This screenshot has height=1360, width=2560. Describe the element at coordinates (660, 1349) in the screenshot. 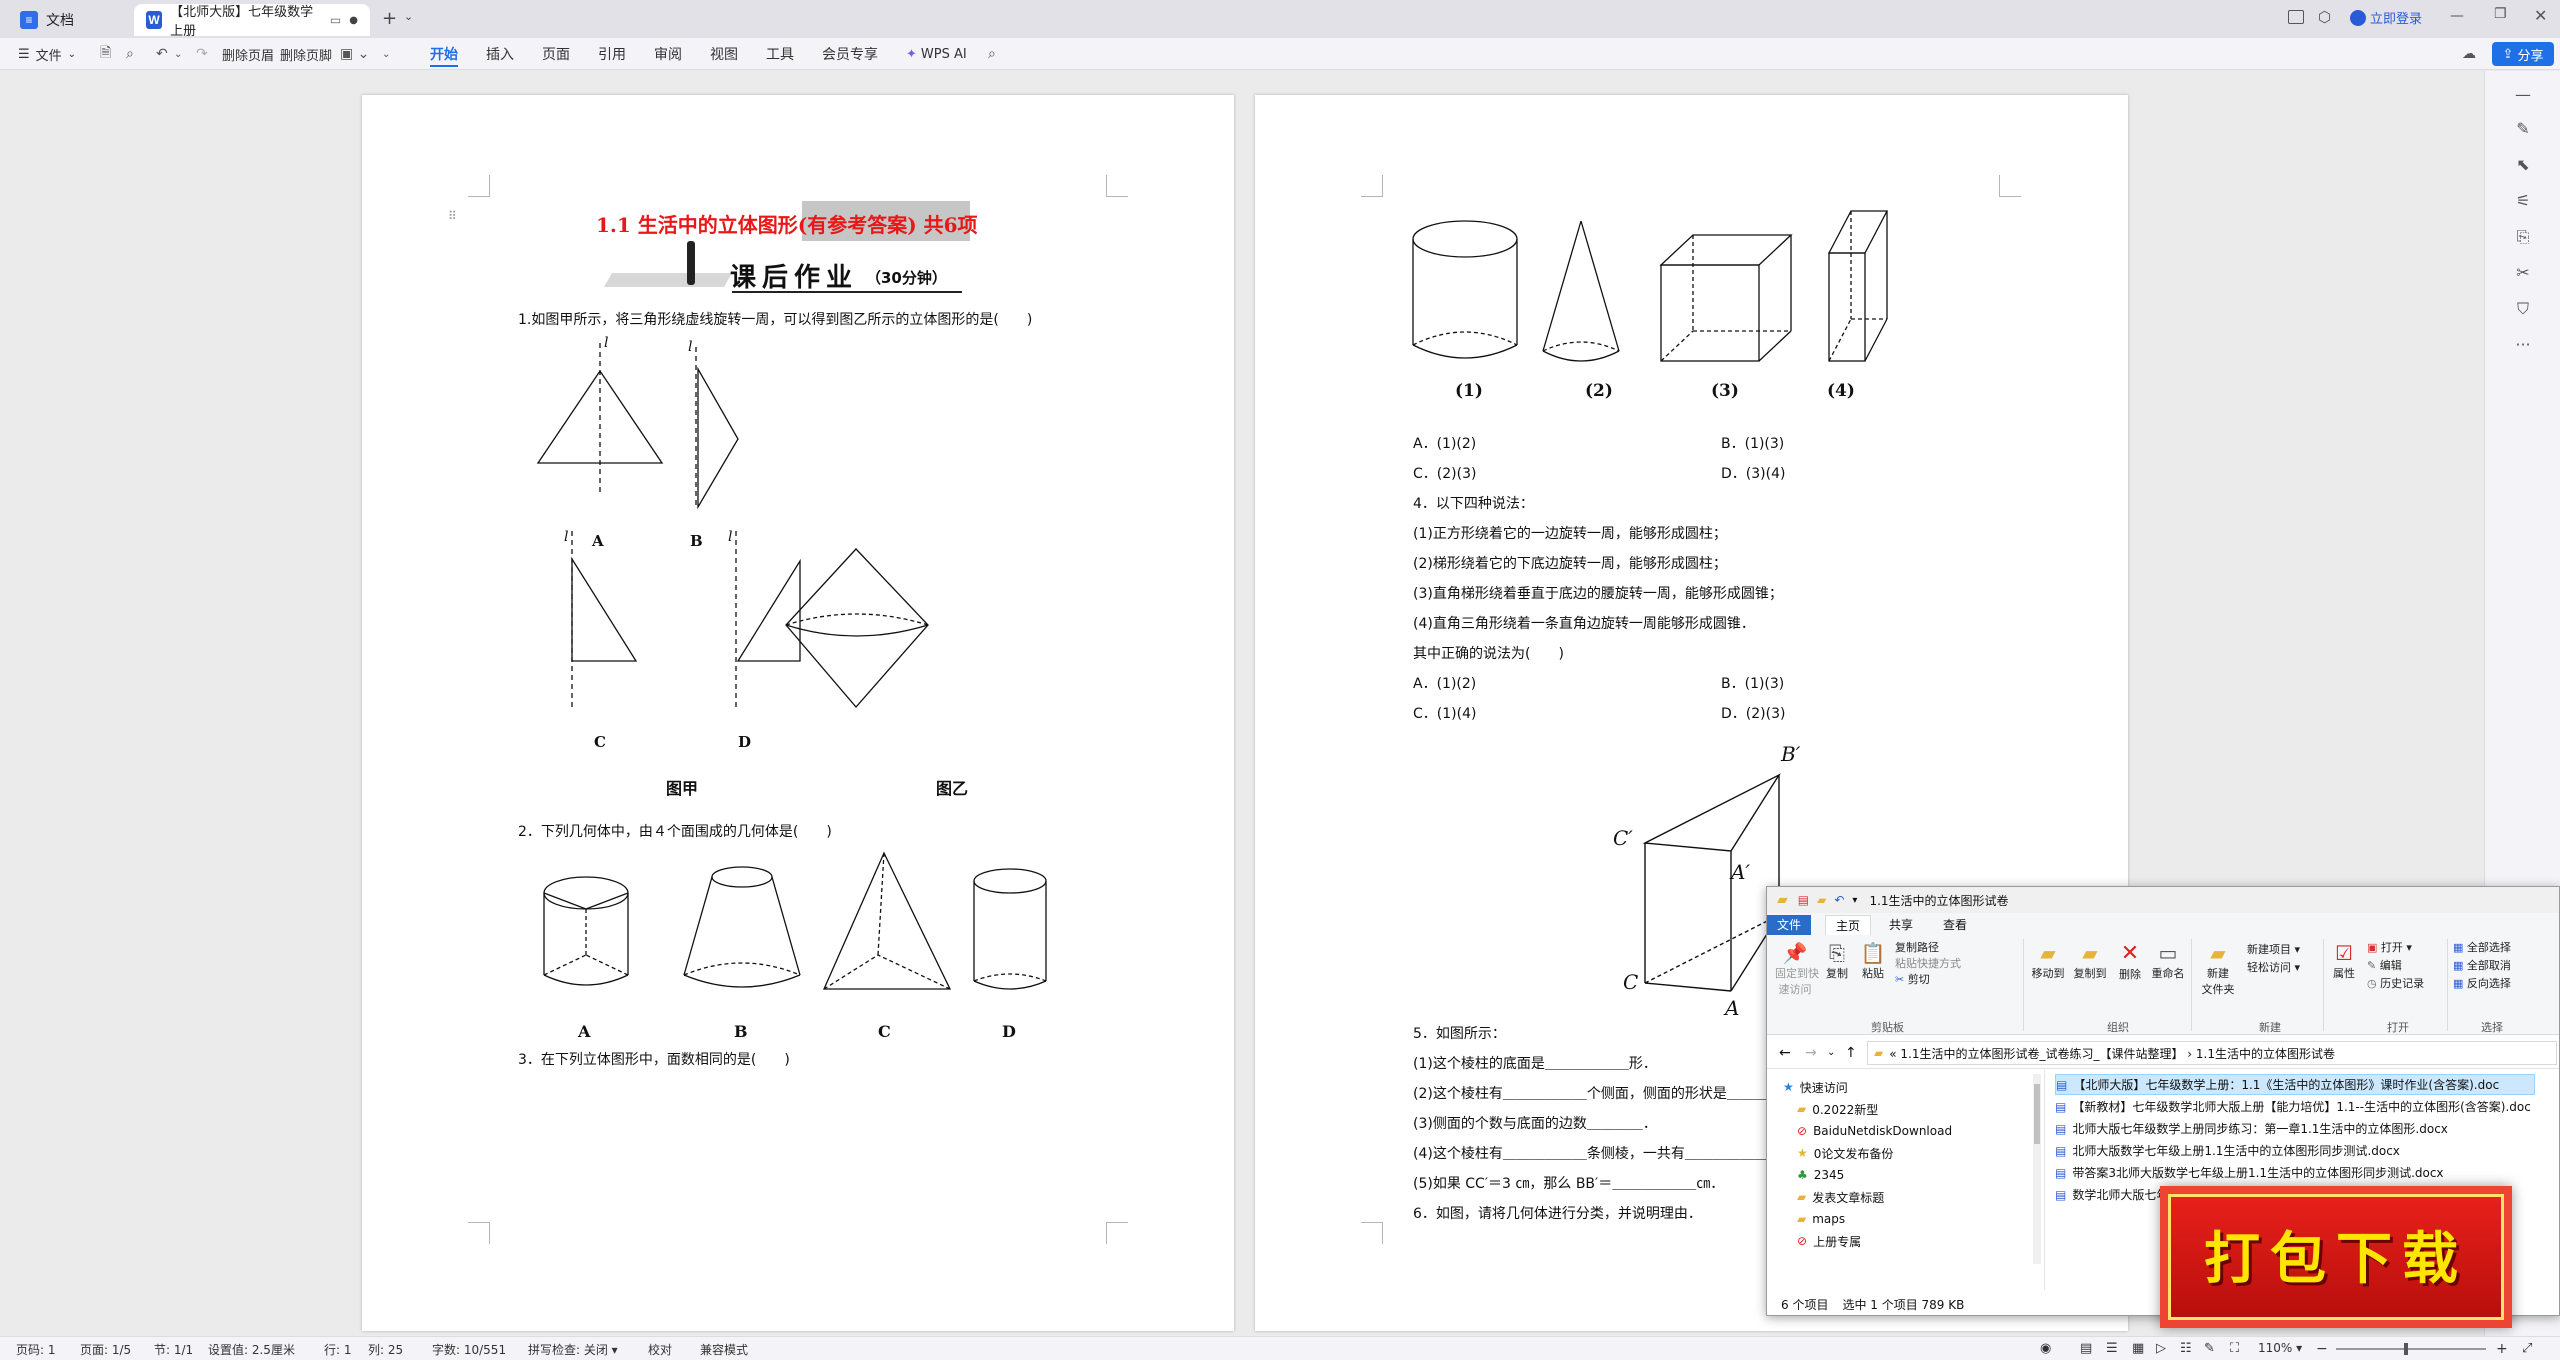

I see `proofread-button: 校对` at that location.